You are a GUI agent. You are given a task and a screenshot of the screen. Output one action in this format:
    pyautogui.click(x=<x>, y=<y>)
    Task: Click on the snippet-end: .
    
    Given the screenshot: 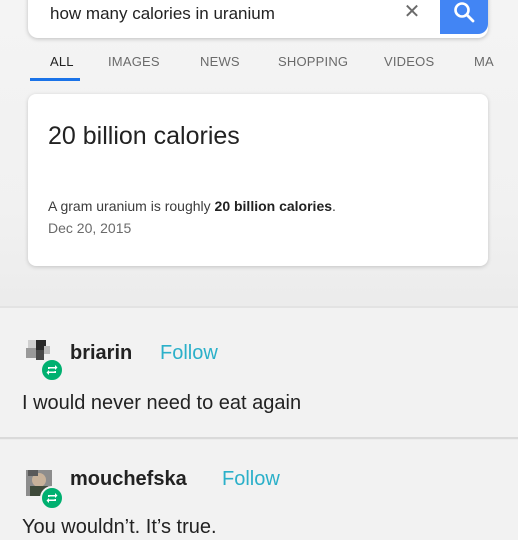 What is the action you would take?
    pyautogui.click(x=334, y=206)
    